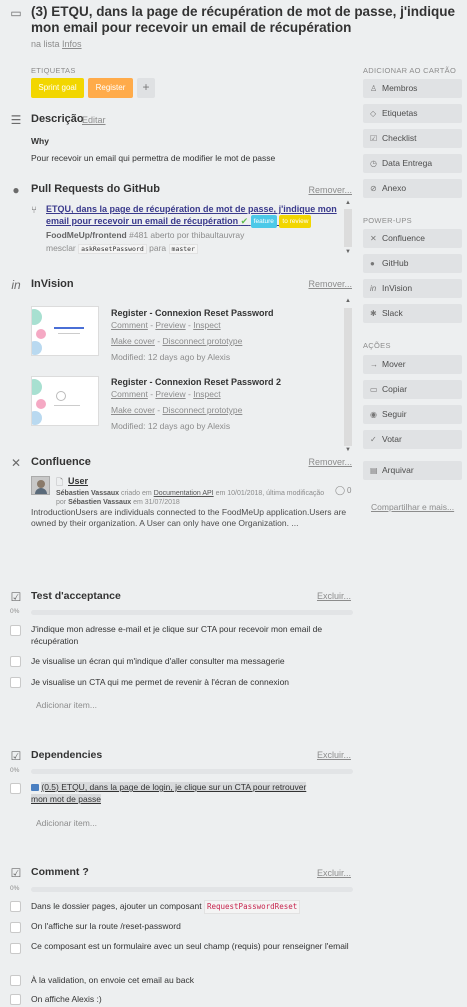 This screenshot has width=467, height=1007. Describe the element at coordinates (387, 220) in the screenshot. I see `powerups-heading: POWER-UPS` at that location.